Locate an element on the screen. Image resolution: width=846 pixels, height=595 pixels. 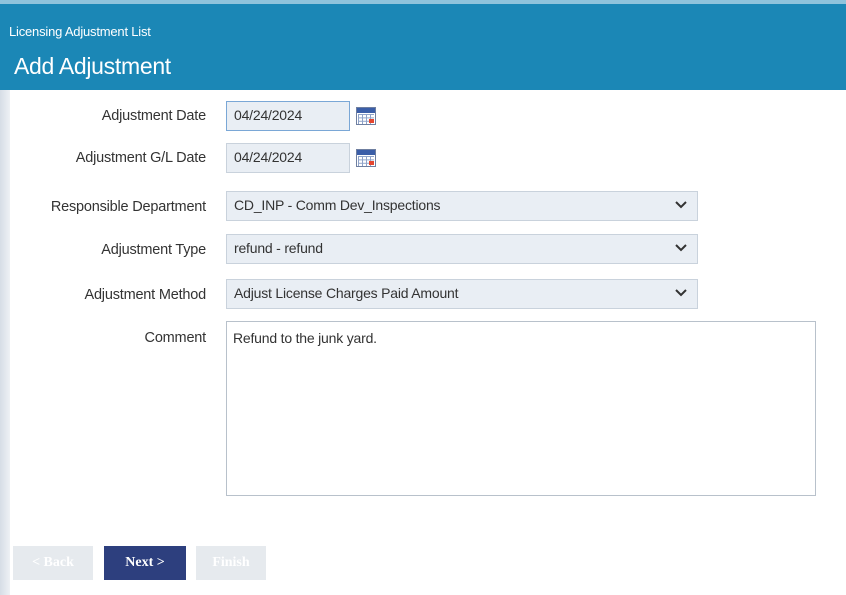
page-title: Add Adjustment is located at coordinates (92, 66).